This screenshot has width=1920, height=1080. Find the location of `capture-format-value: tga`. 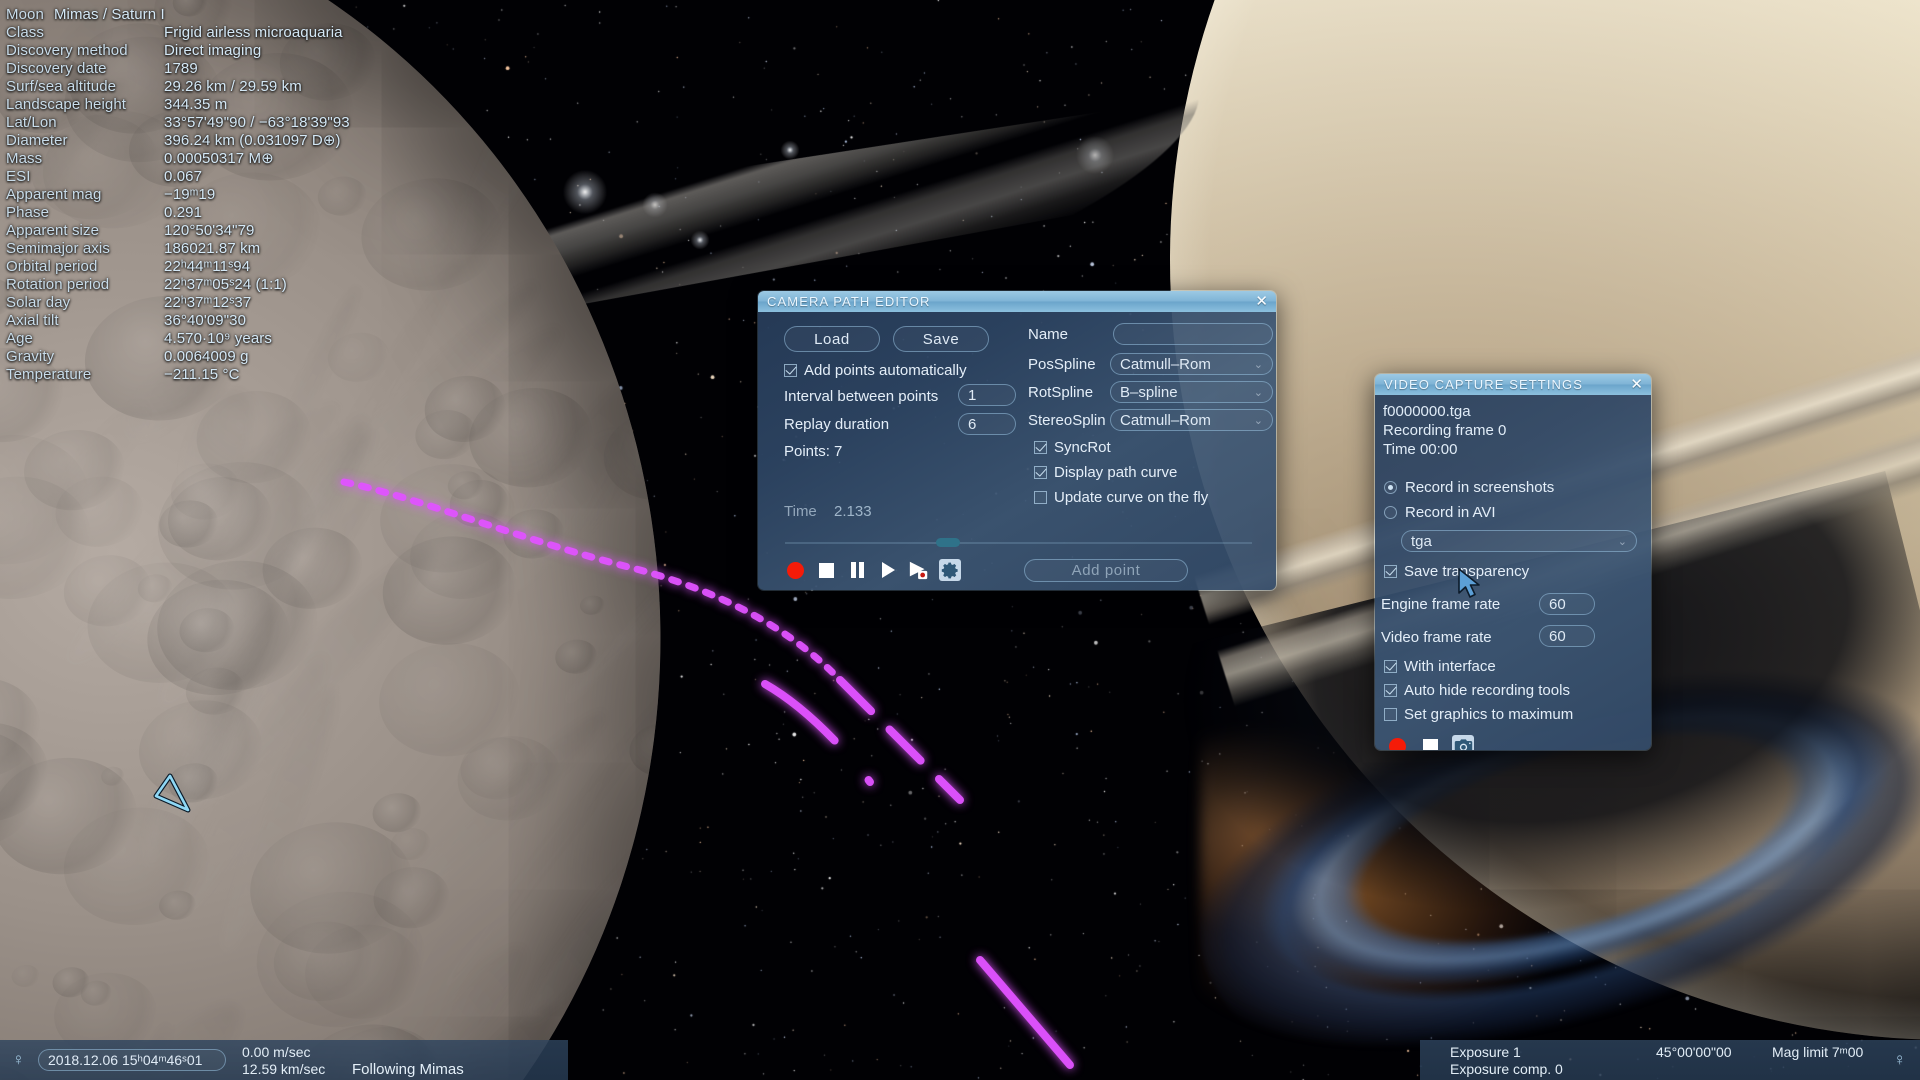

capture-format-value: tga is located at coordinates (1421, 541).